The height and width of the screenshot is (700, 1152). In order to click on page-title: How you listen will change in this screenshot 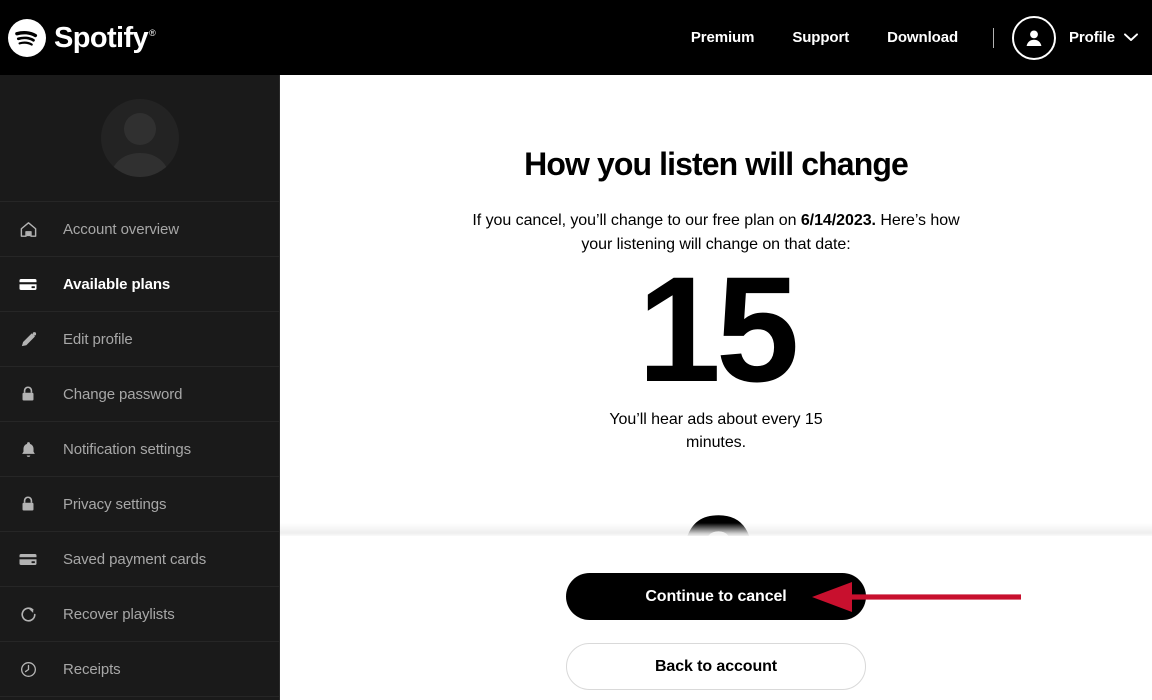, I will do `click(716, 164)`.